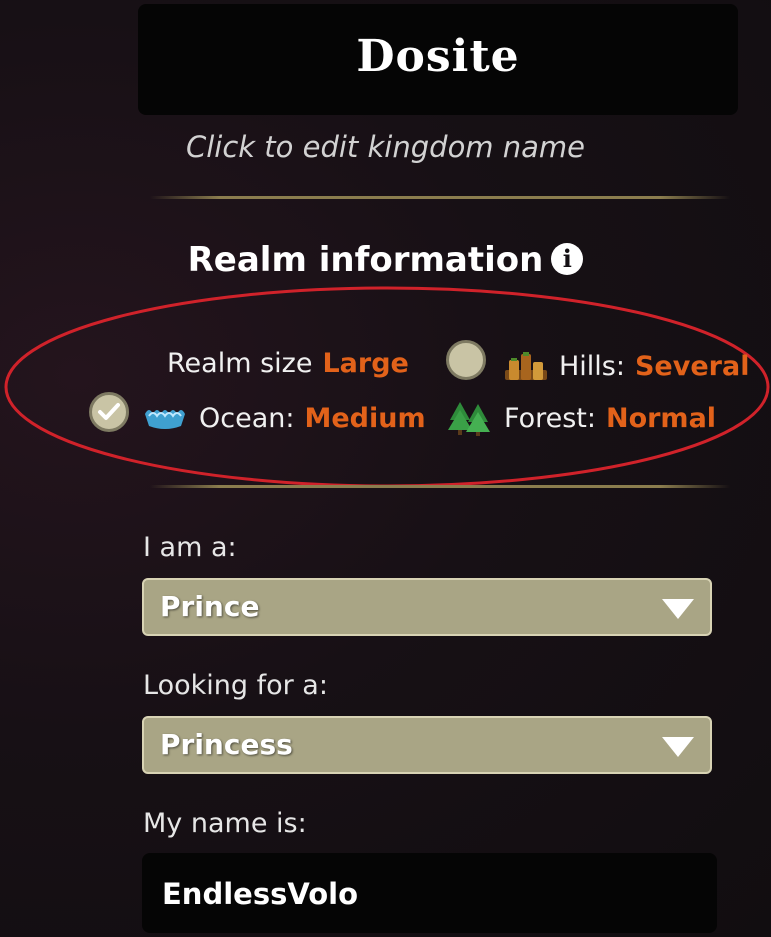  I want to click on i-am-value: Prince, so click(210, 606).